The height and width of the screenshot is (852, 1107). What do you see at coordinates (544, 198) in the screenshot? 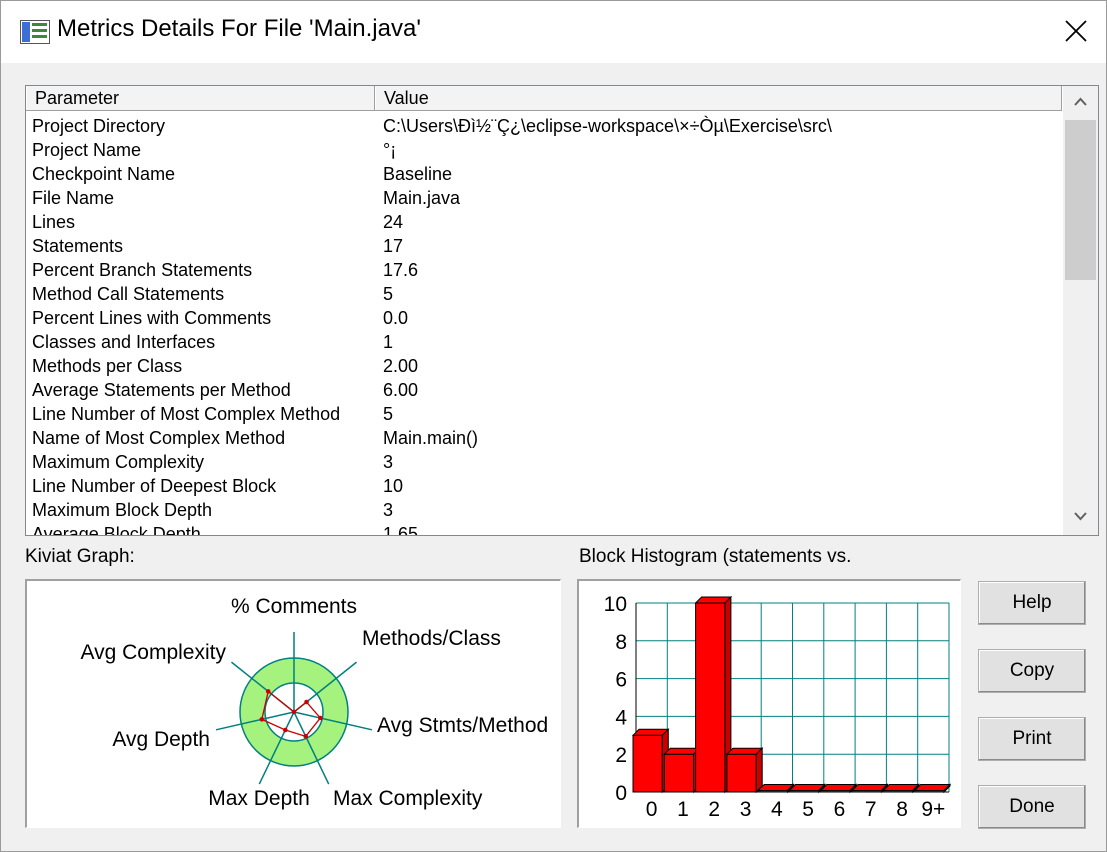
I see `table-row: File Name Main.java` at bounding box center [544, 198].